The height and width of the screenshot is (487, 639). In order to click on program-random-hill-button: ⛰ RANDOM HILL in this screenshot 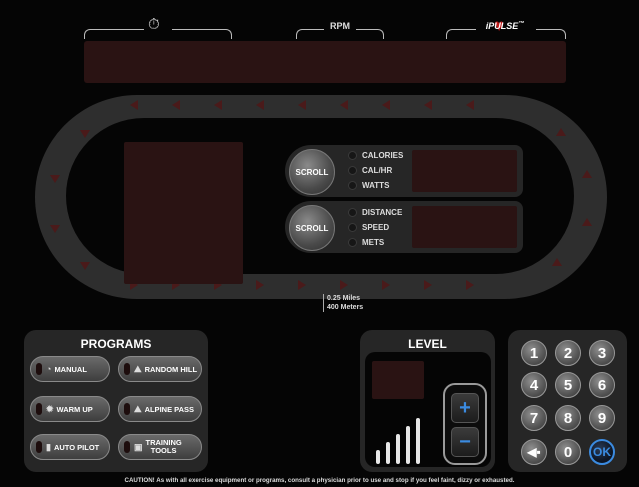, I will do `click(160, 369)`.